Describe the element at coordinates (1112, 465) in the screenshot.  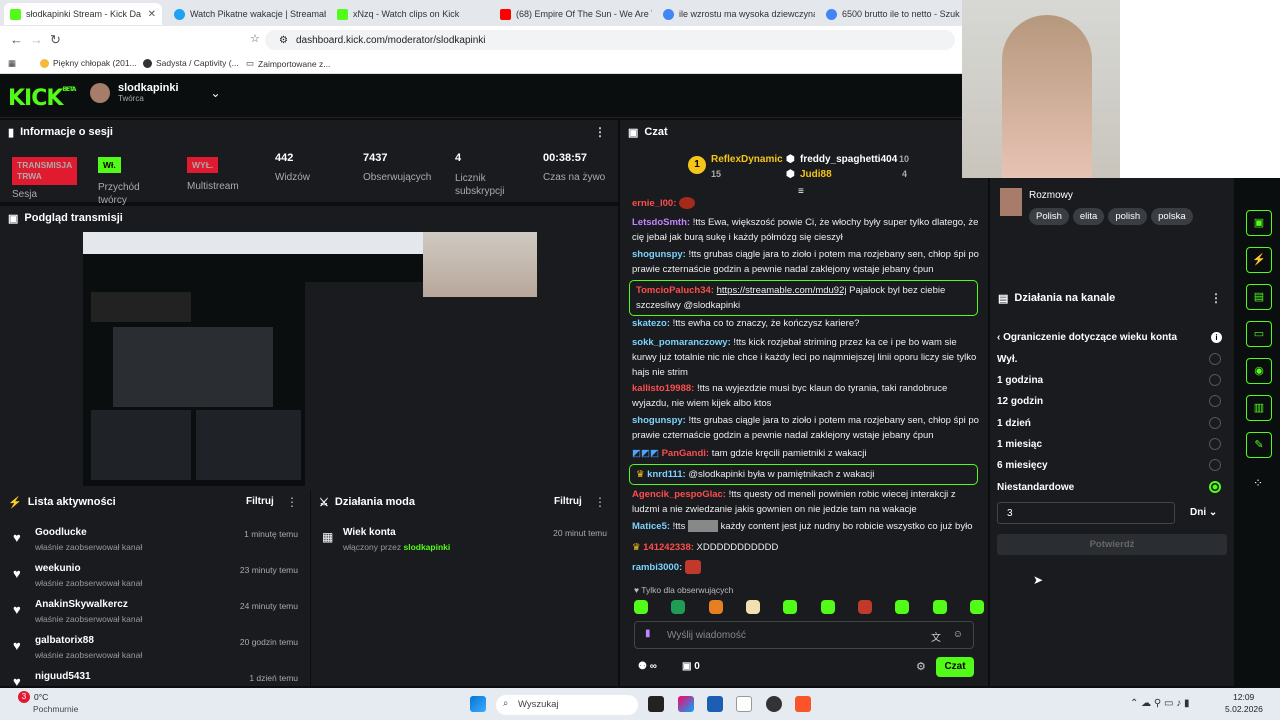
I see `option-6-months: 6 miesięcy` at that location.